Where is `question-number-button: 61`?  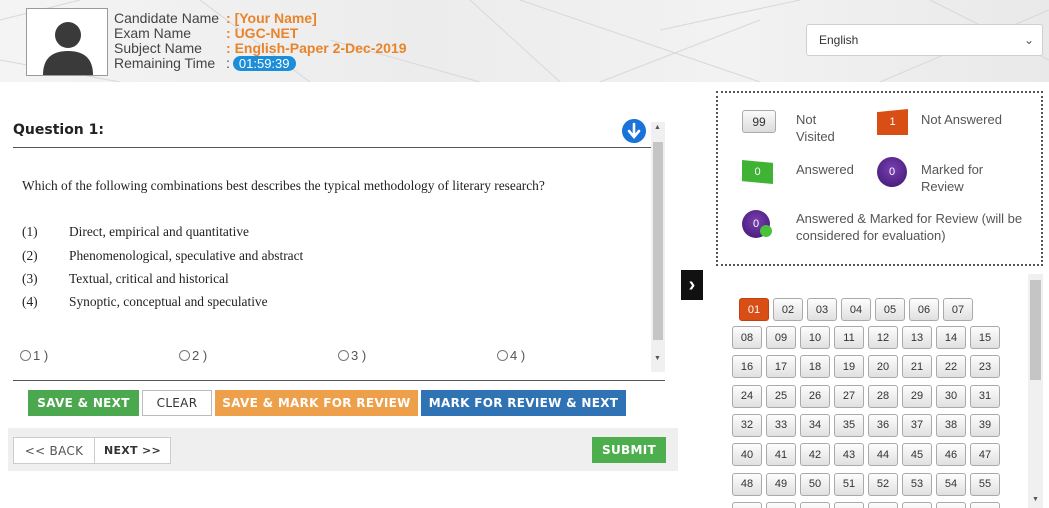
question-number-button: 61 is located at coordinates (917, 504).